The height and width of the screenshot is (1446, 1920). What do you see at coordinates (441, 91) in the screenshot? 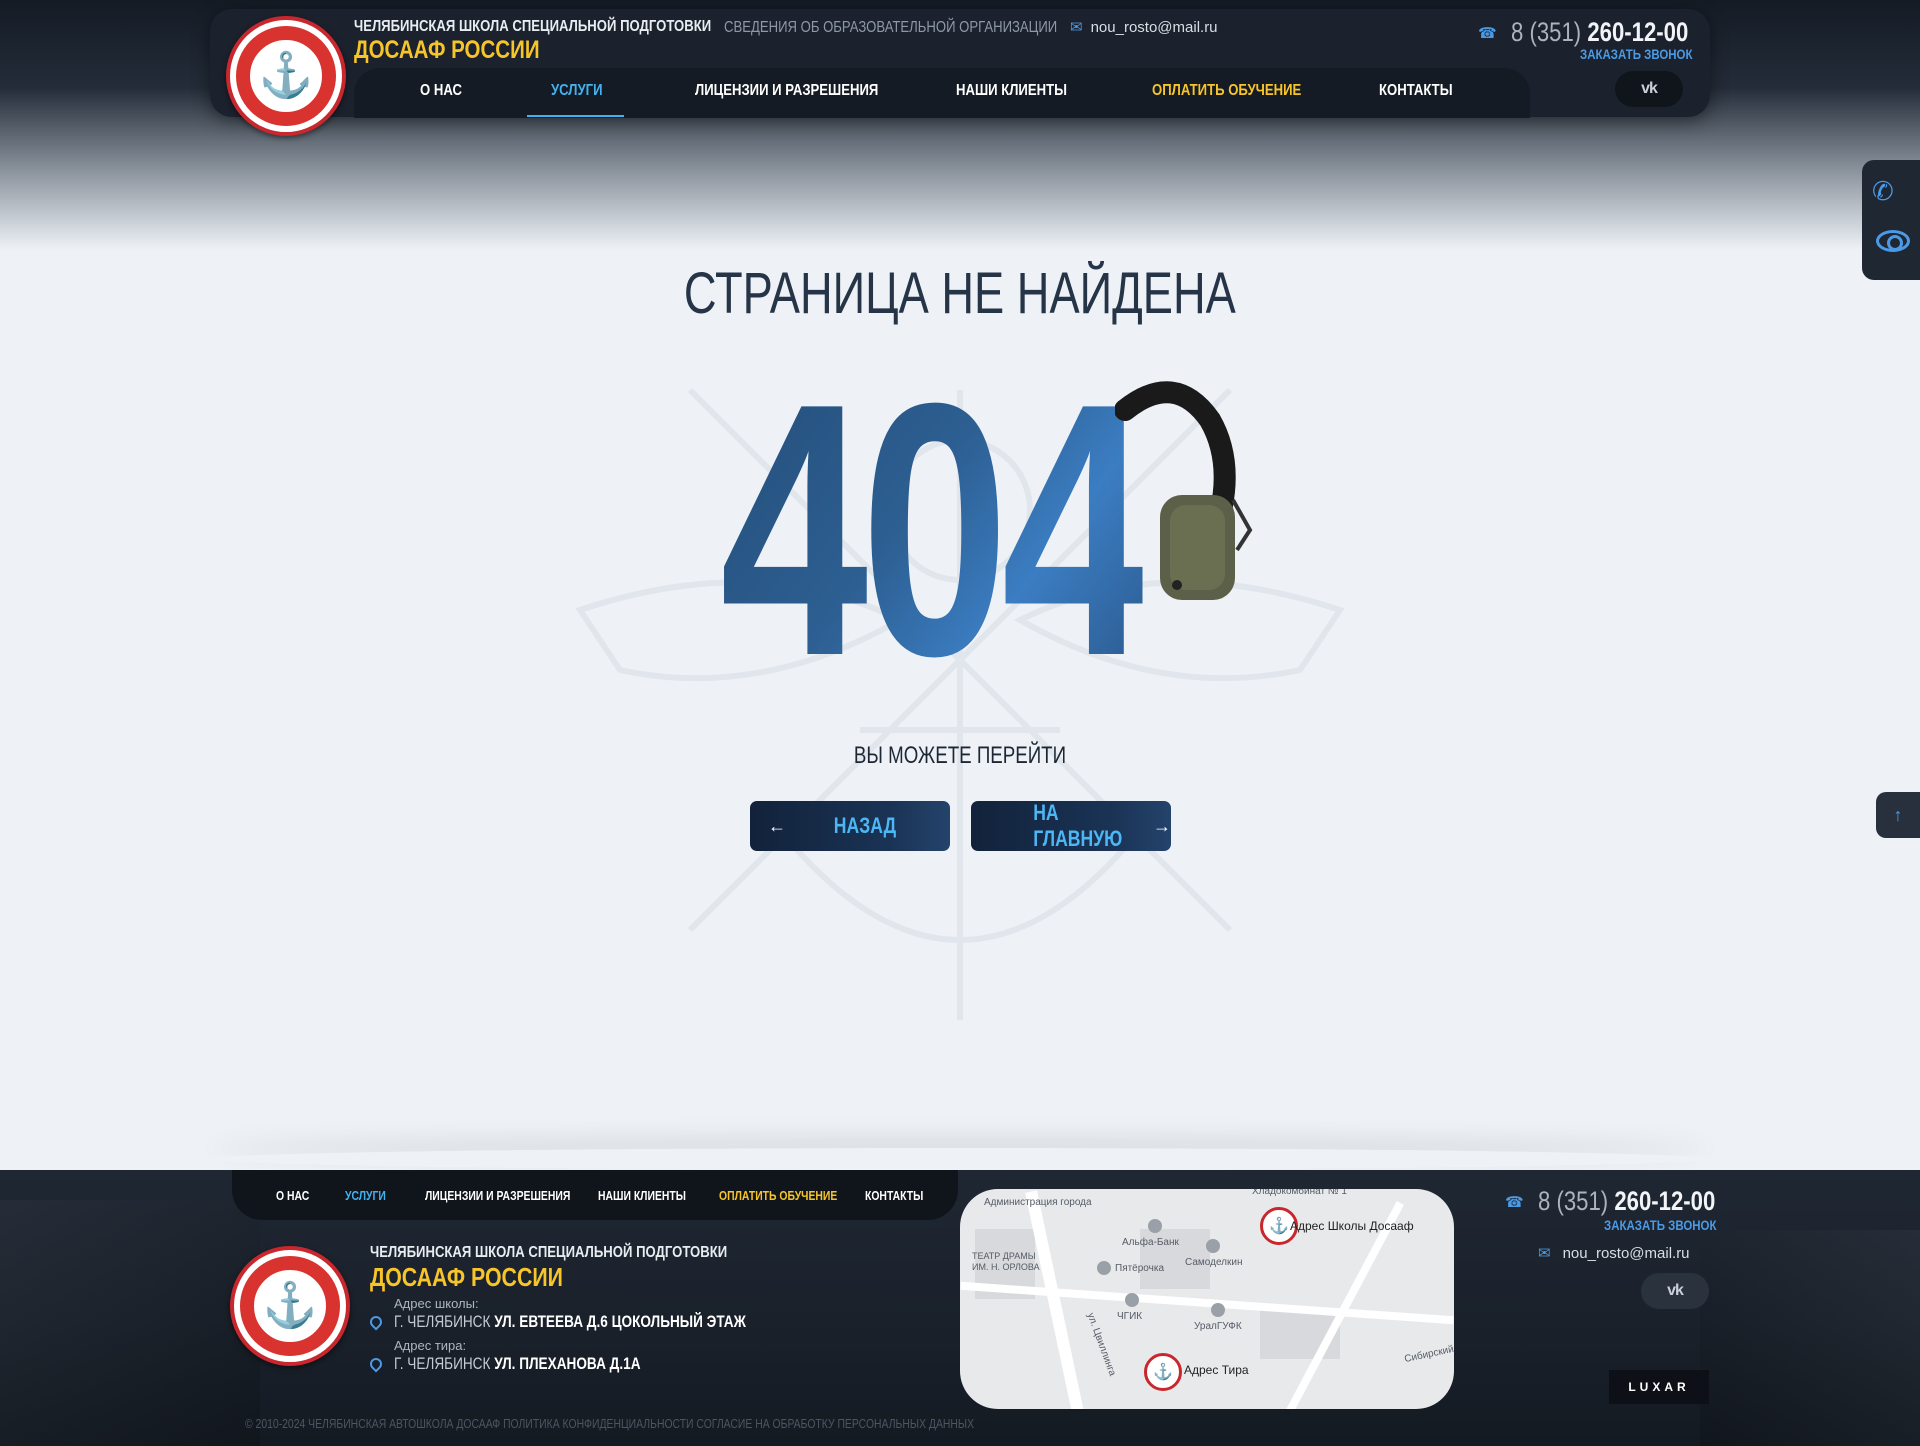
I see `nav-about: О НАС` at bounding box center [441, 91].